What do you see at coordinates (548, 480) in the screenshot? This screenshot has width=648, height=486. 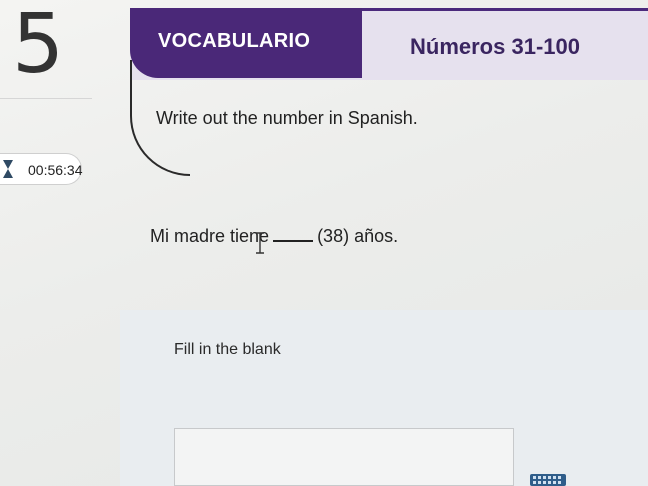 I see `keyboard-icon` at bounding box center [548, 480].